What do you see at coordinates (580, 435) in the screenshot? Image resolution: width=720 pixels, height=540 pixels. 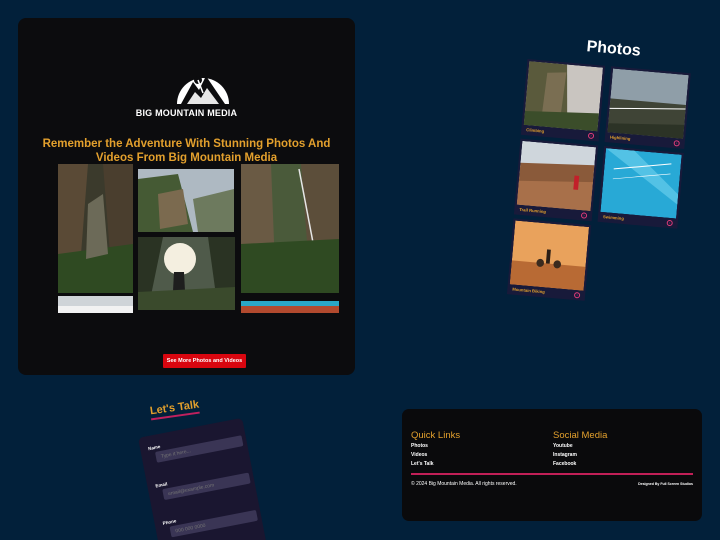 I see `social-media-title: Social Media` at bounding box center [580, 435].